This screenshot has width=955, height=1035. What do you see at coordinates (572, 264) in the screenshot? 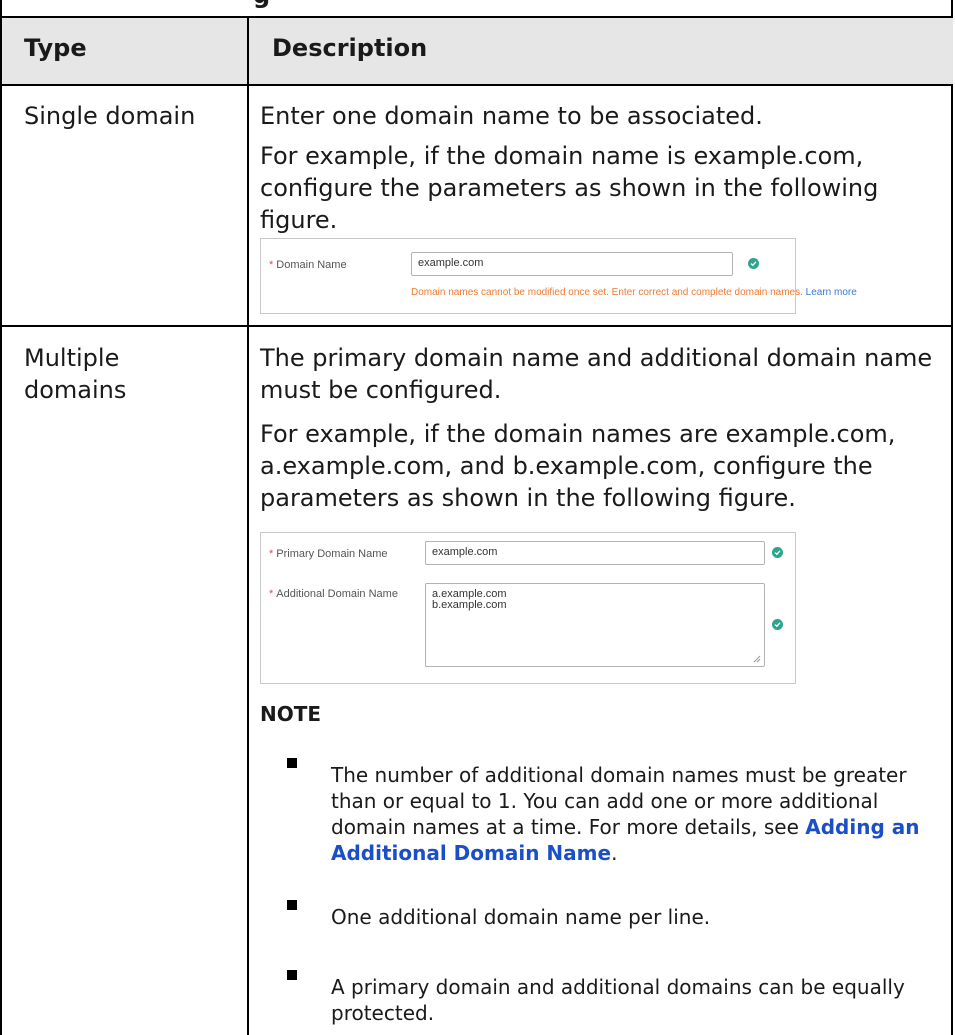
I see `domain-name-input: example.com` at bounding box center [572, 264].